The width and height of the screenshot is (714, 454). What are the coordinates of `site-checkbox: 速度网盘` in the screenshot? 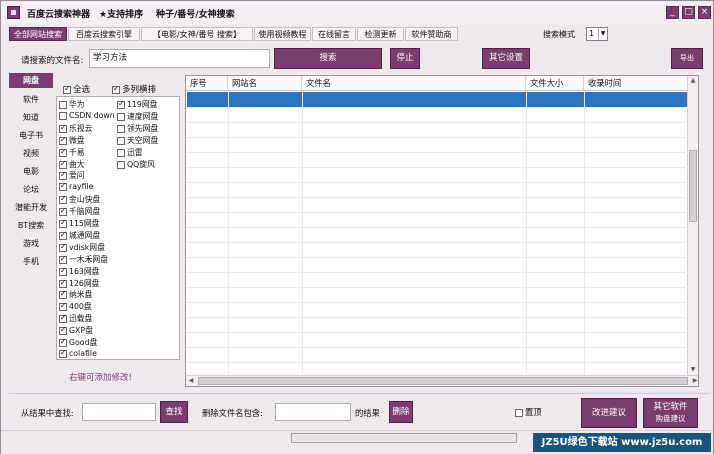 It's located at (137, 116).